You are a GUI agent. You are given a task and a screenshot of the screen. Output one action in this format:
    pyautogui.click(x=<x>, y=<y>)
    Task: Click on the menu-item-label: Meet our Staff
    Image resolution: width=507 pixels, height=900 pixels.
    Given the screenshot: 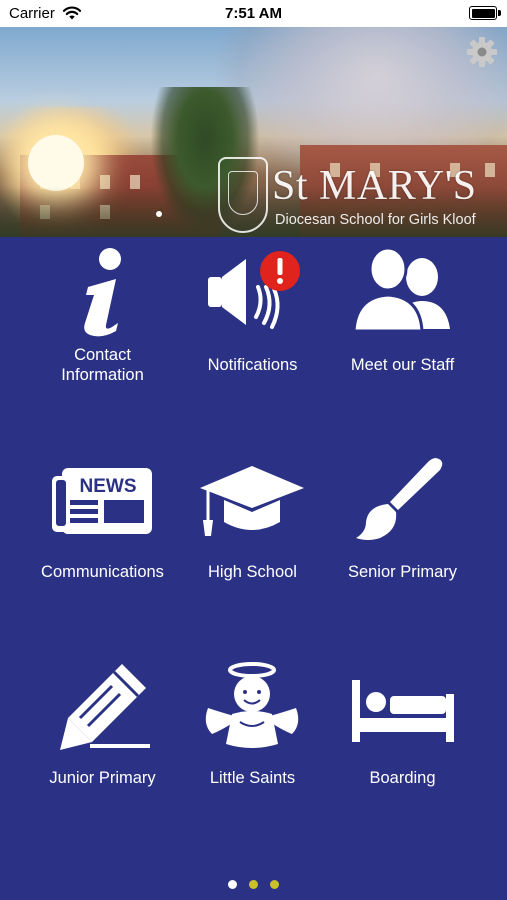 What is the action you would take?
    pyautogui.click(x=402, y=365)
    